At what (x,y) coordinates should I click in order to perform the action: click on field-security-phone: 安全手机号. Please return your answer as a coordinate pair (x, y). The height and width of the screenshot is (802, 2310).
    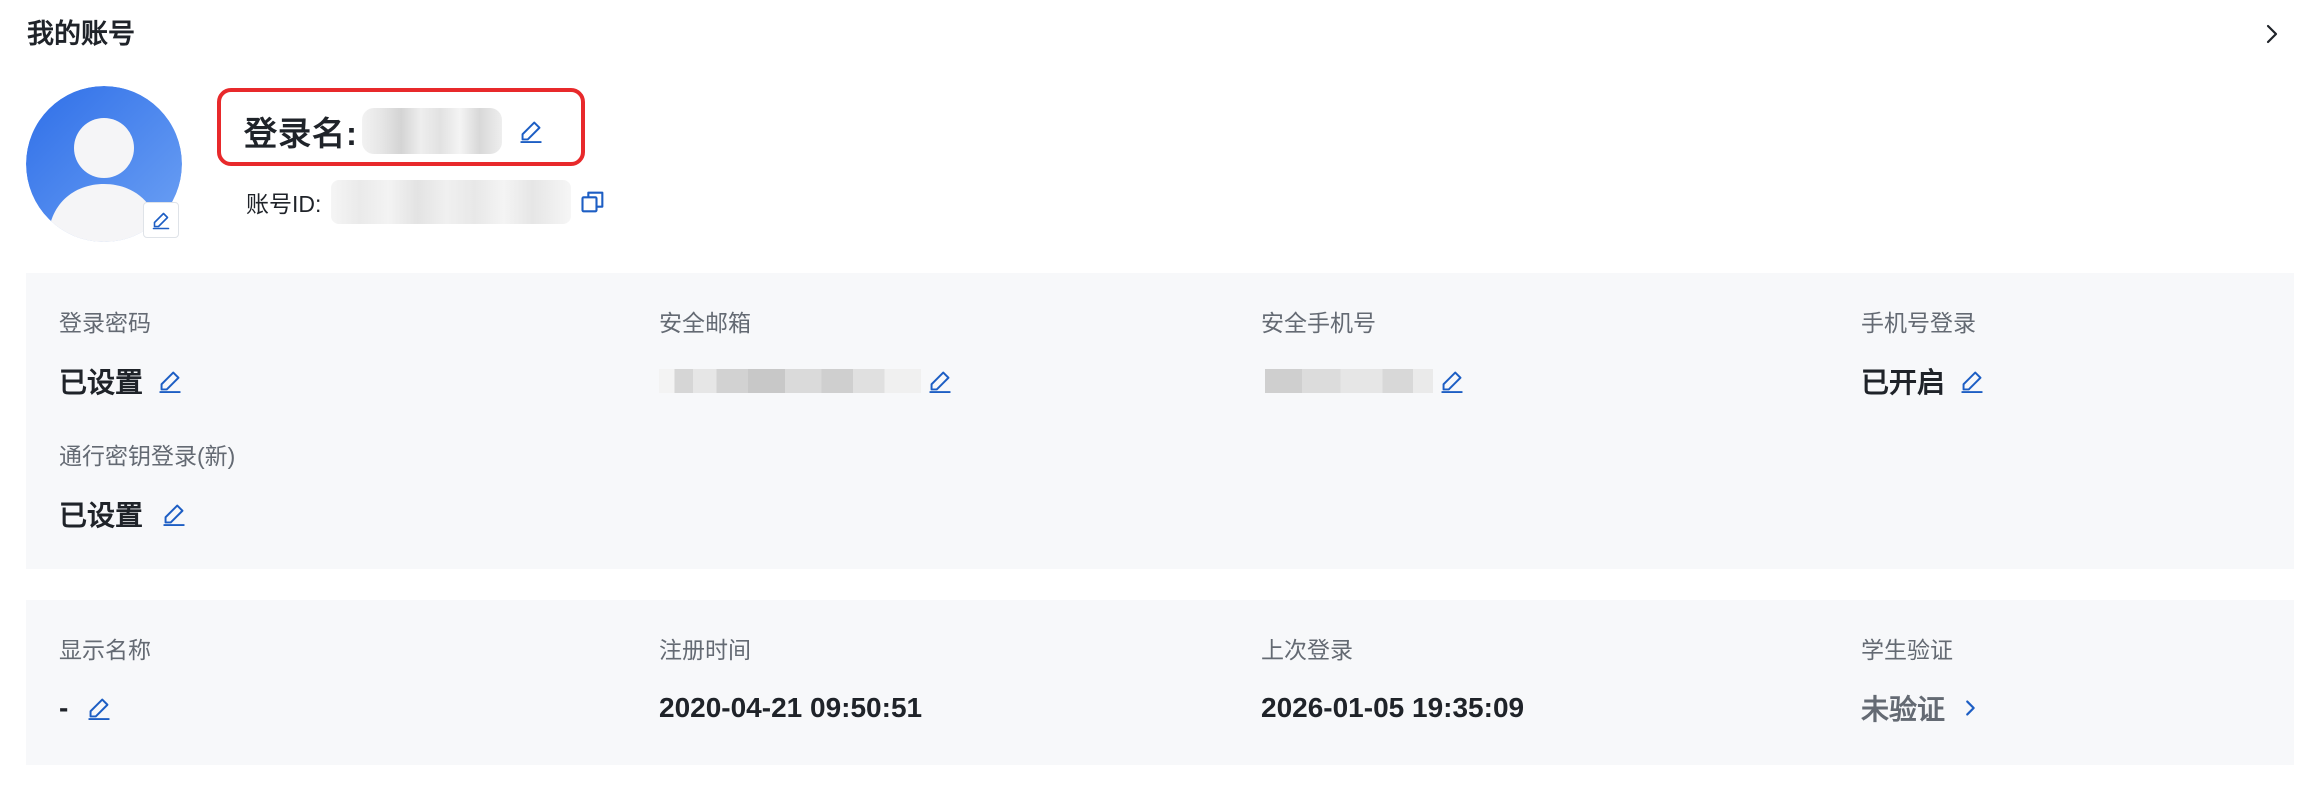
    Looking at the image, I should click on (1363, 354).